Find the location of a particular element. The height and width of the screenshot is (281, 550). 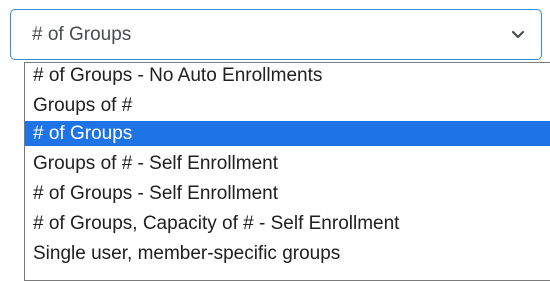

chevron-down-icon is located at coordinates (518, 34).